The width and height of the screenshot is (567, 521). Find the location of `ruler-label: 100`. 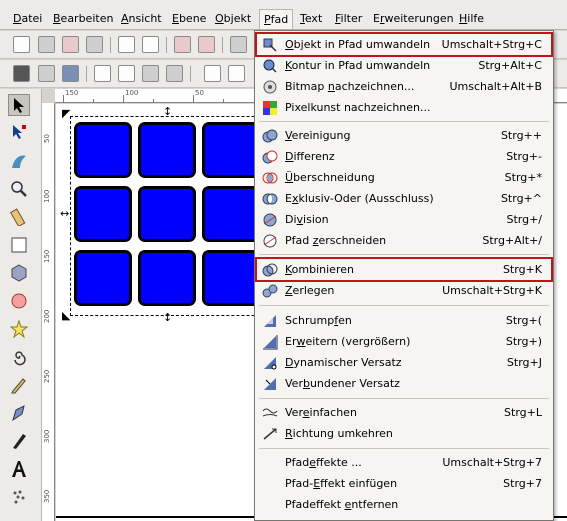

ruler-label: 100 is located at coordinates (47, 196).